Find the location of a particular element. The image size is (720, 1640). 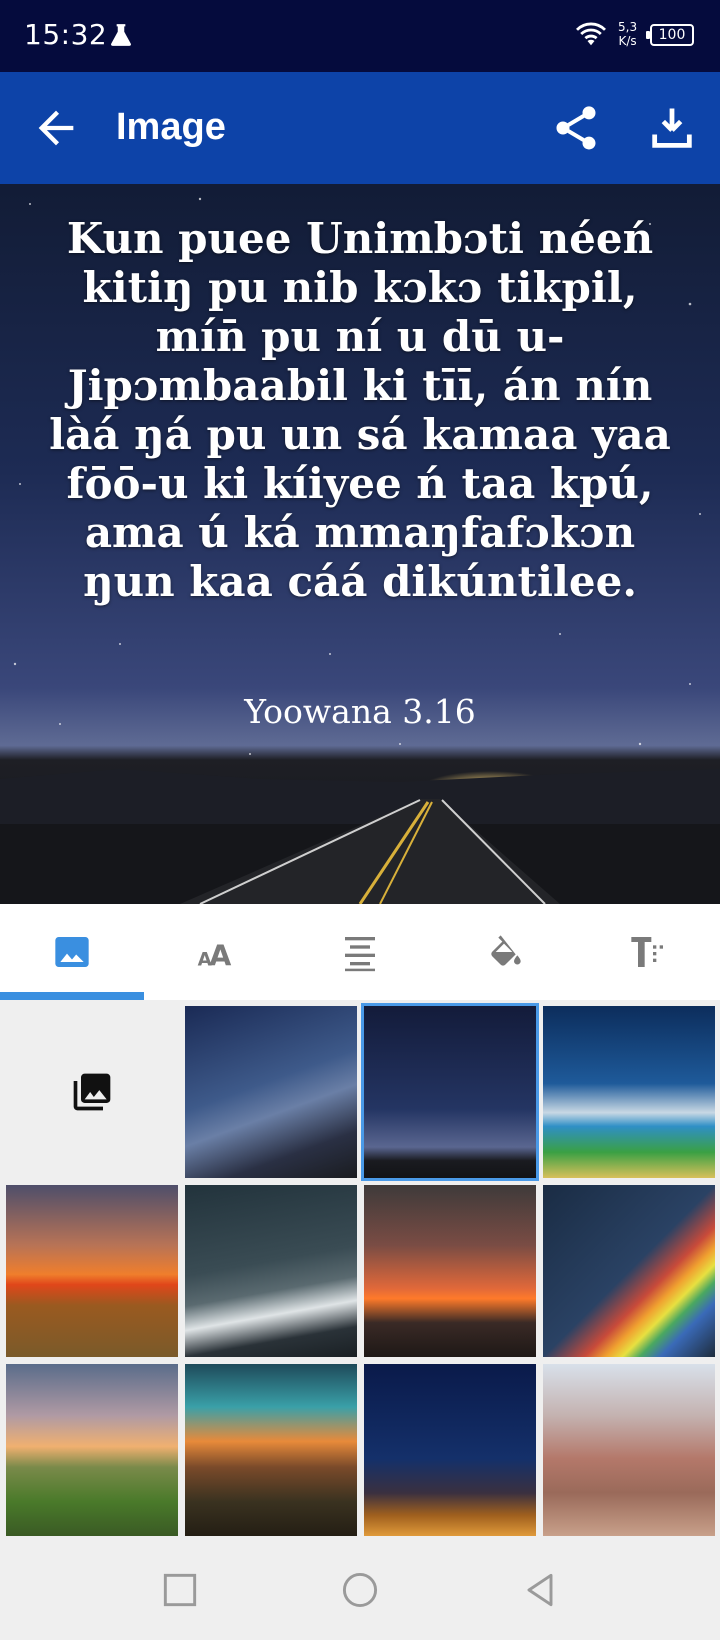

align-center-icon is located at coordinates (360, 954).